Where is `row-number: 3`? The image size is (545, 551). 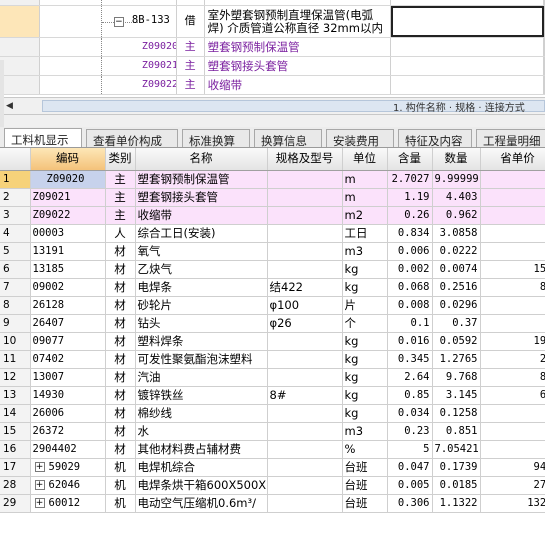
row-number: 3 is located at coordinates (15, 215).